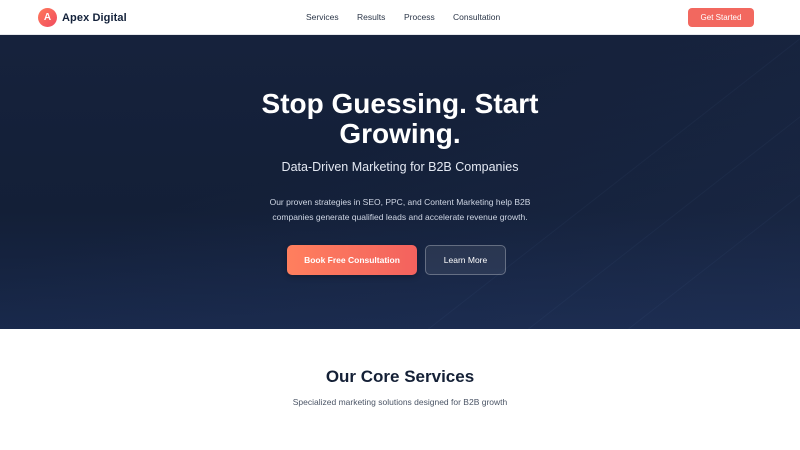 The image size is (800, 450). I want to click on get-started-button: Get Started, so click(721, 17).